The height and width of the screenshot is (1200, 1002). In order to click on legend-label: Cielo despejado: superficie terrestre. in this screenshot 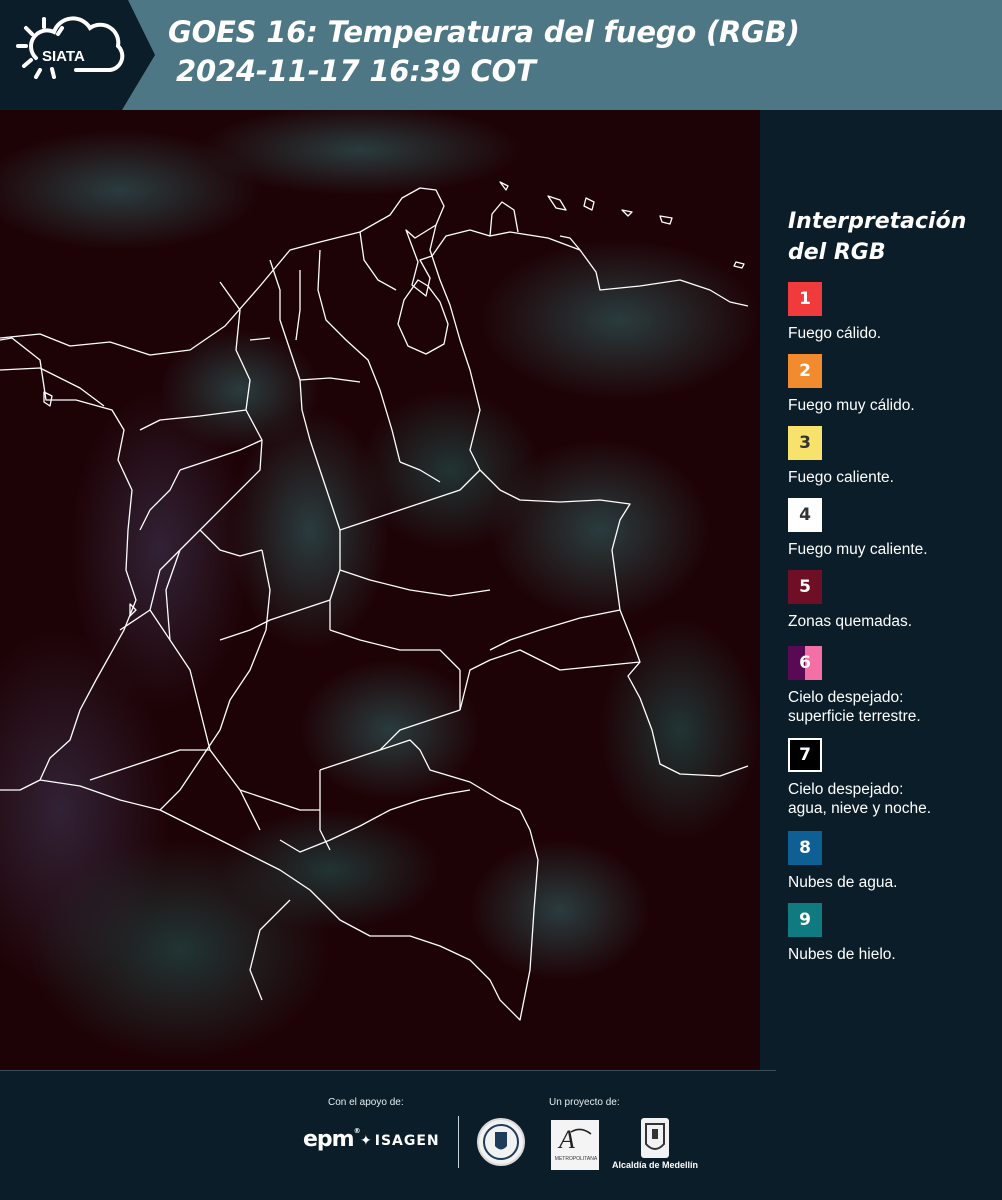, I will do `click(854, 707)`.